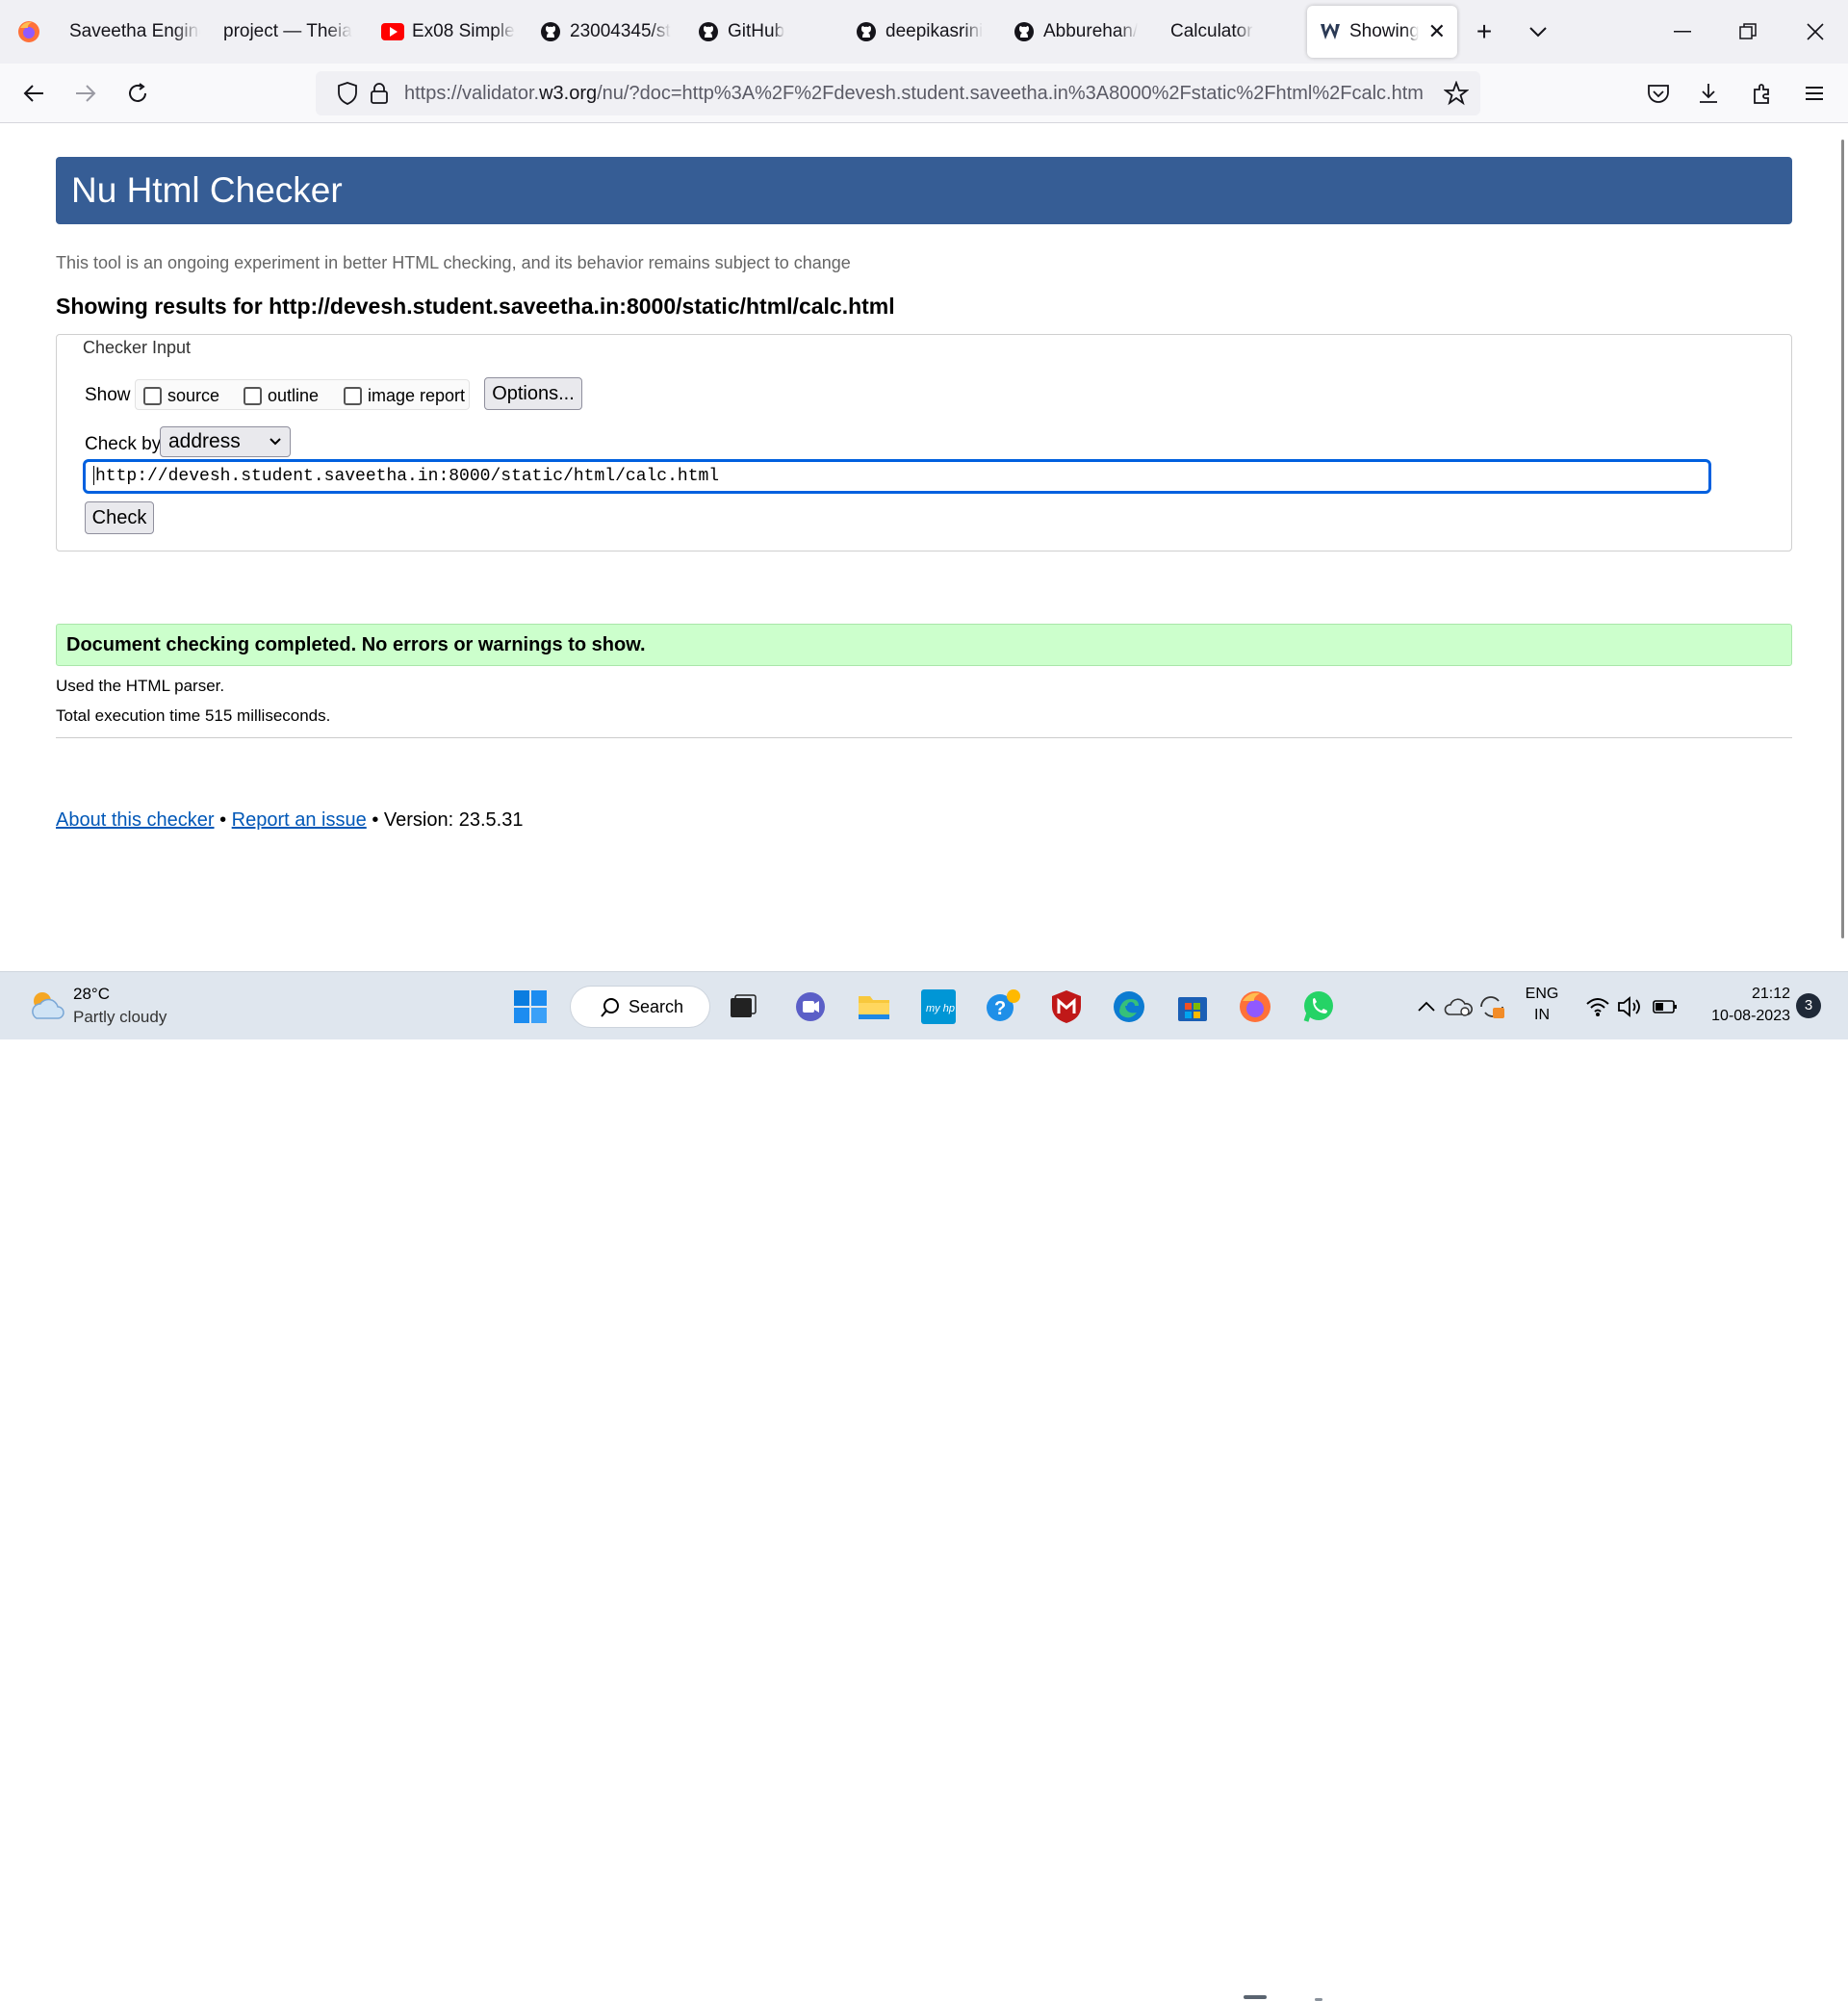 This screenshot has height=2001, width=1848. What do you see at coordinates (924, 738) in the screenshot?
I see `divider` at bounding box center [924, 738].